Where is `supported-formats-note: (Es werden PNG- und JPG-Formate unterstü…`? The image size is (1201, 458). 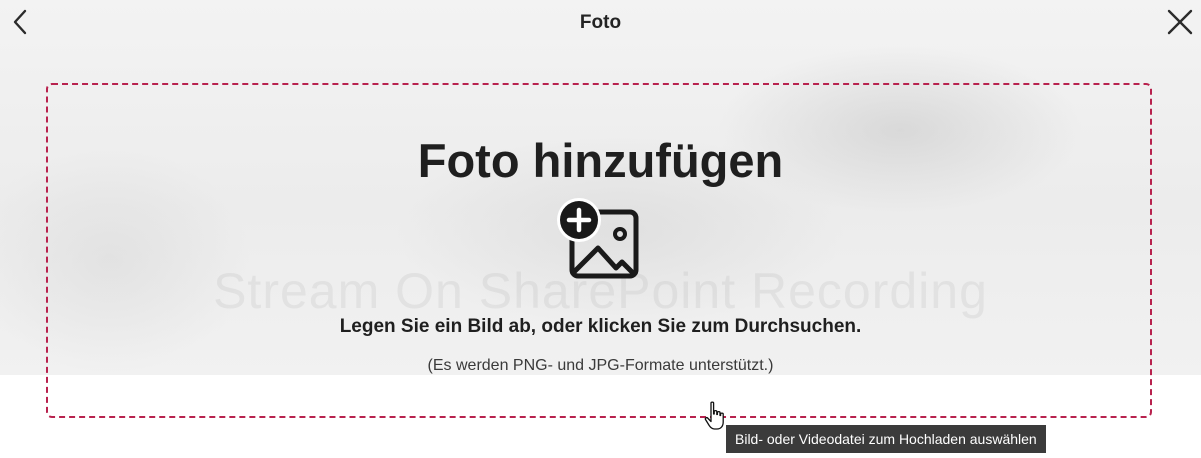 supported-formats-note: (Es werden PNG- und JPG-Formate unterstü… is located at coordinates (600, 365).